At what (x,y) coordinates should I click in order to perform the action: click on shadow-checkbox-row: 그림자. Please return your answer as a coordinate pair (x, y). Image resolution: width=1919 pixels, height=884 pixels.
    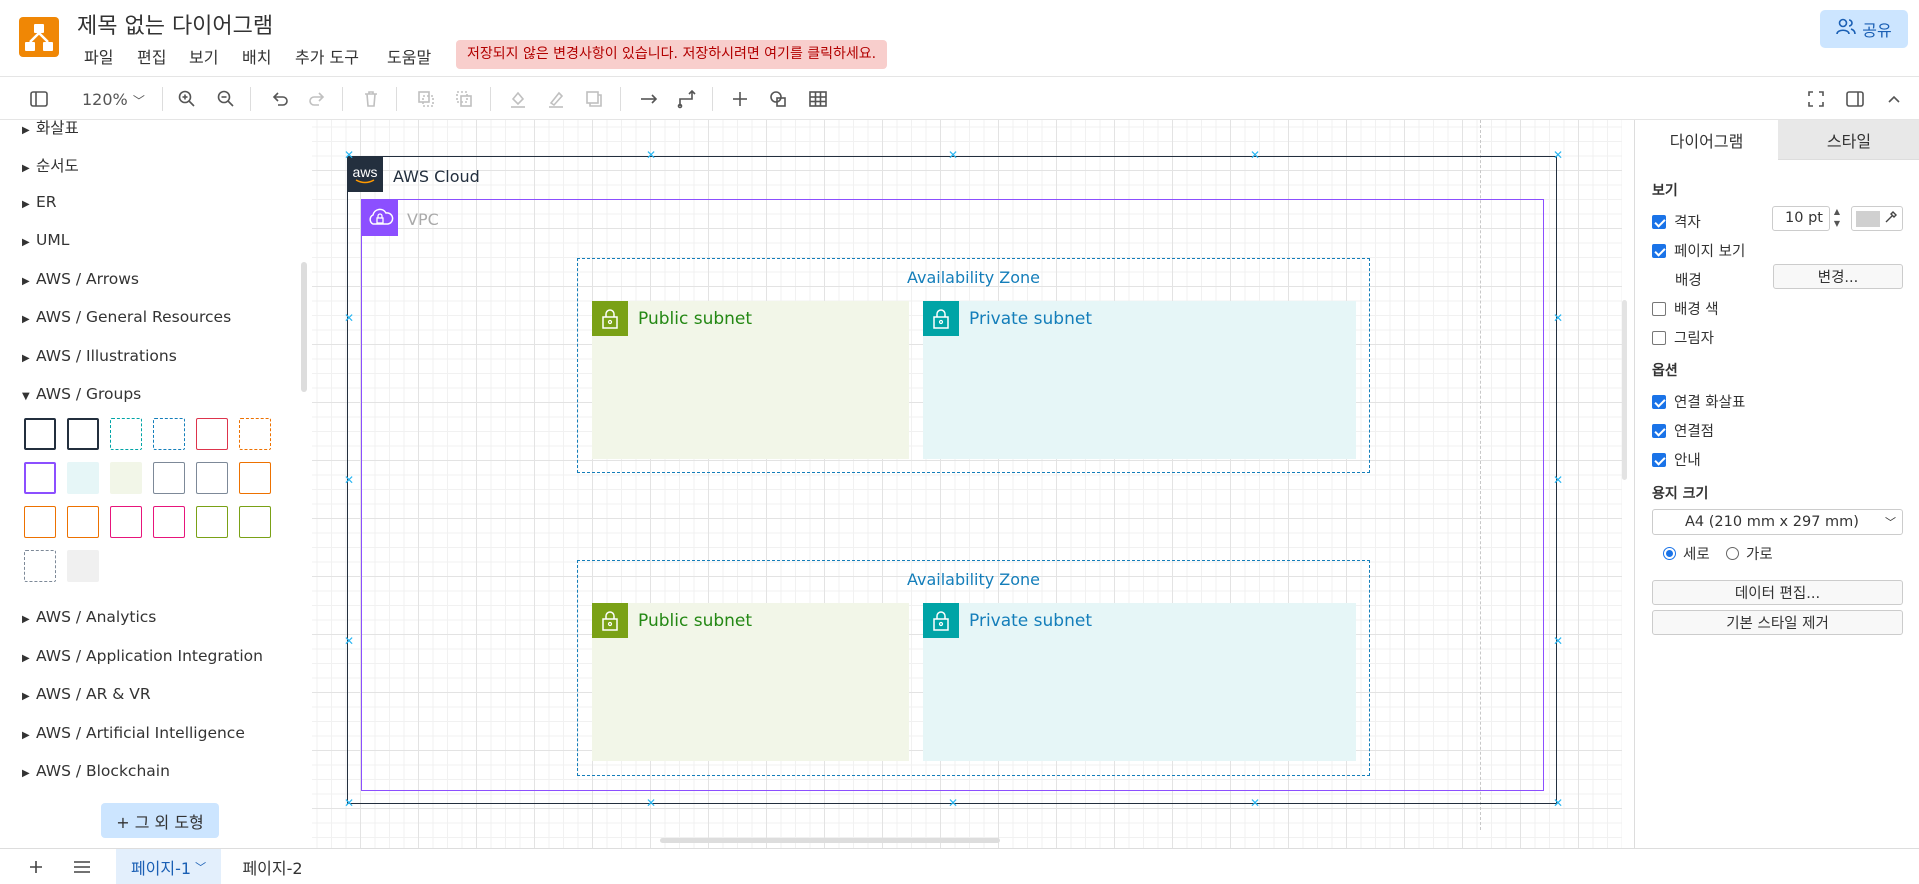
    Looking at the image, I should click on (1683, 337).